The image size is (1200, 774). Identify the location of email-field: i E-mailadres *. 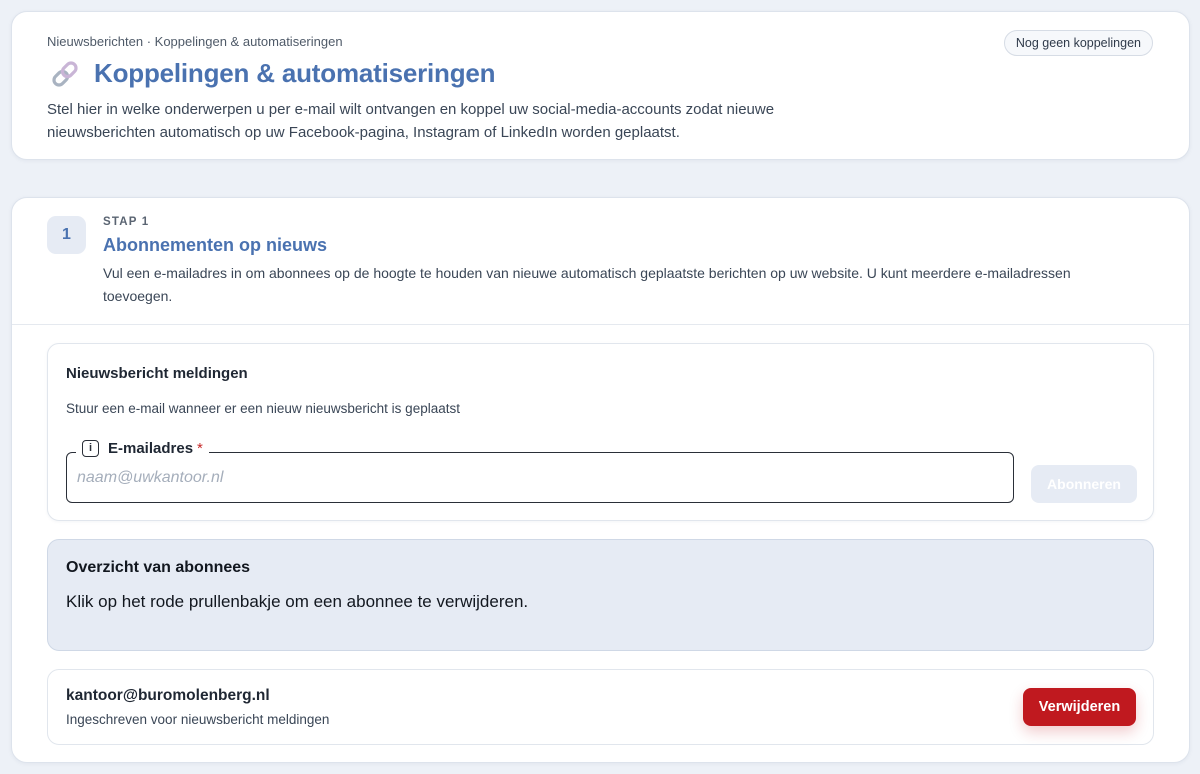
(540, 471).